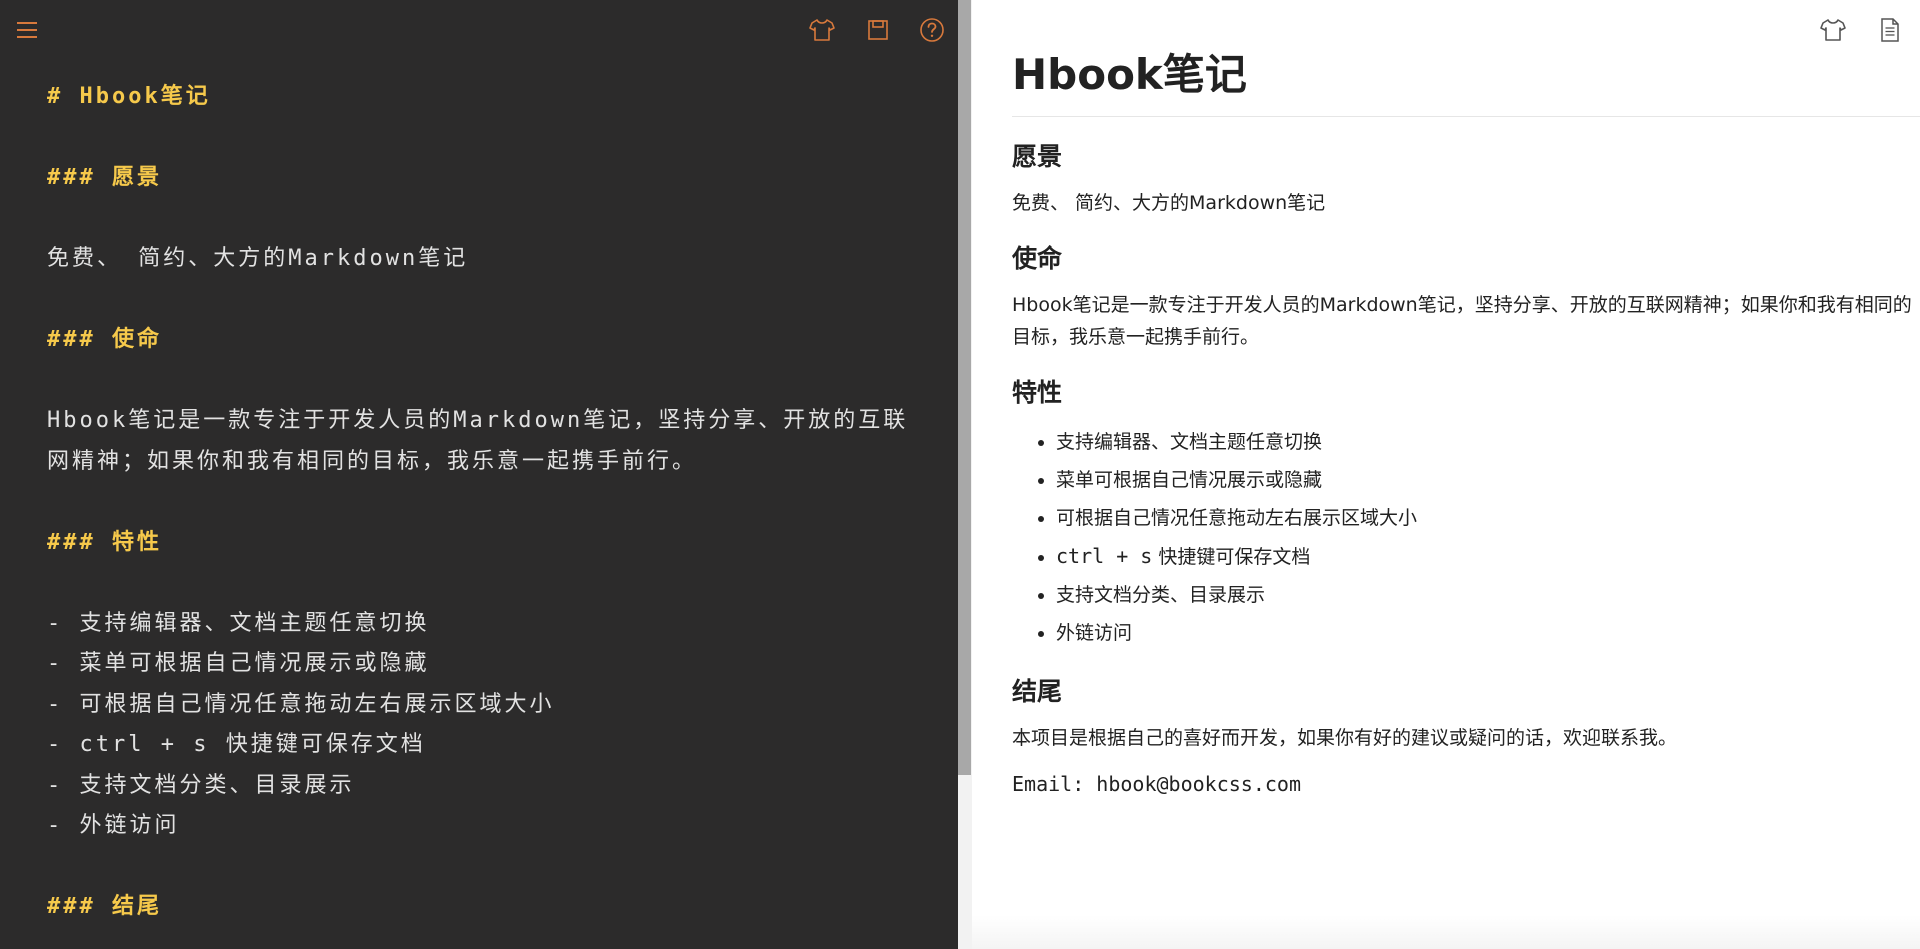 This screenshot has height=949, width=1920. I want to click on section-heading-vision: 愿景, so click(1037, 156).